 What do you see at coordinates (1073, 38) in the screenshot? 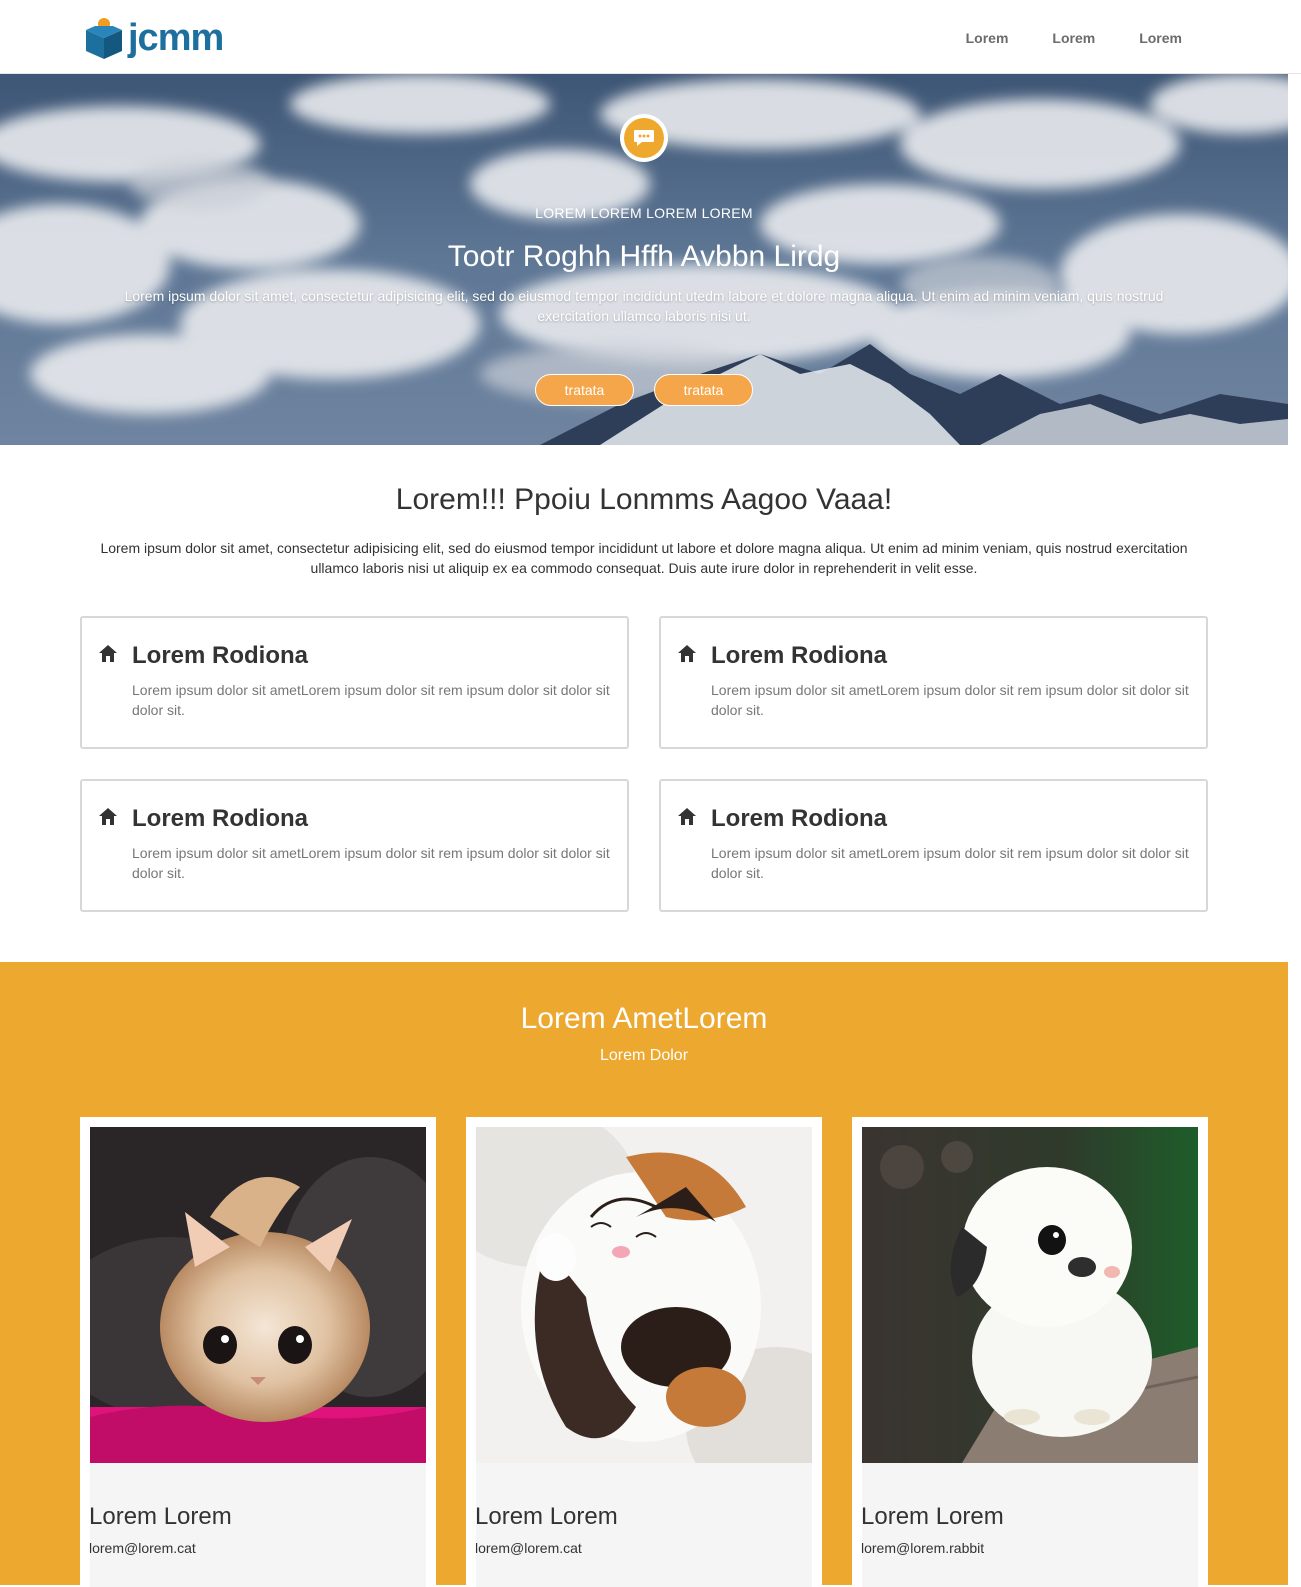
I see `nav-link-2: Lorem` at bounding box center [1073, 38].